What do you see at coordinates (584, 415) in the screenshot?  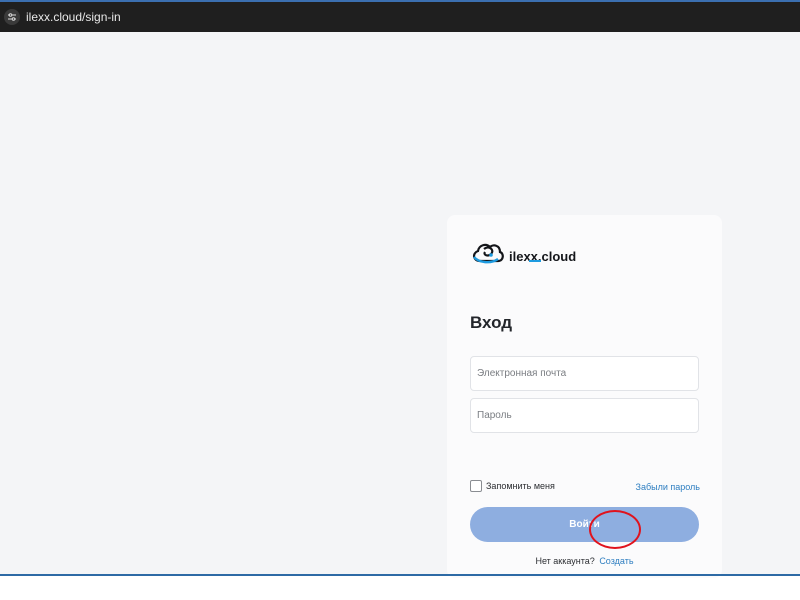 I see `password-input` at bounding box center [584, 415].